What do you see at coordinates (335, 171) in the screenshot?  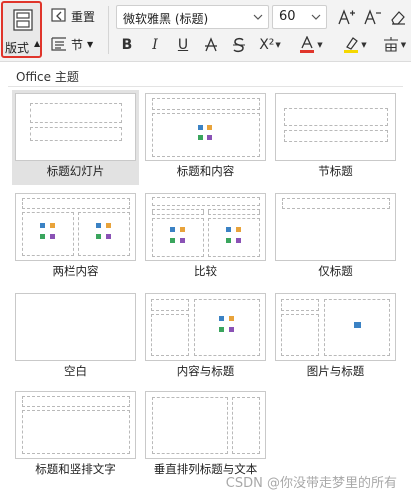 I see `layout-label: 节标题` at bounding box center [335, 171].